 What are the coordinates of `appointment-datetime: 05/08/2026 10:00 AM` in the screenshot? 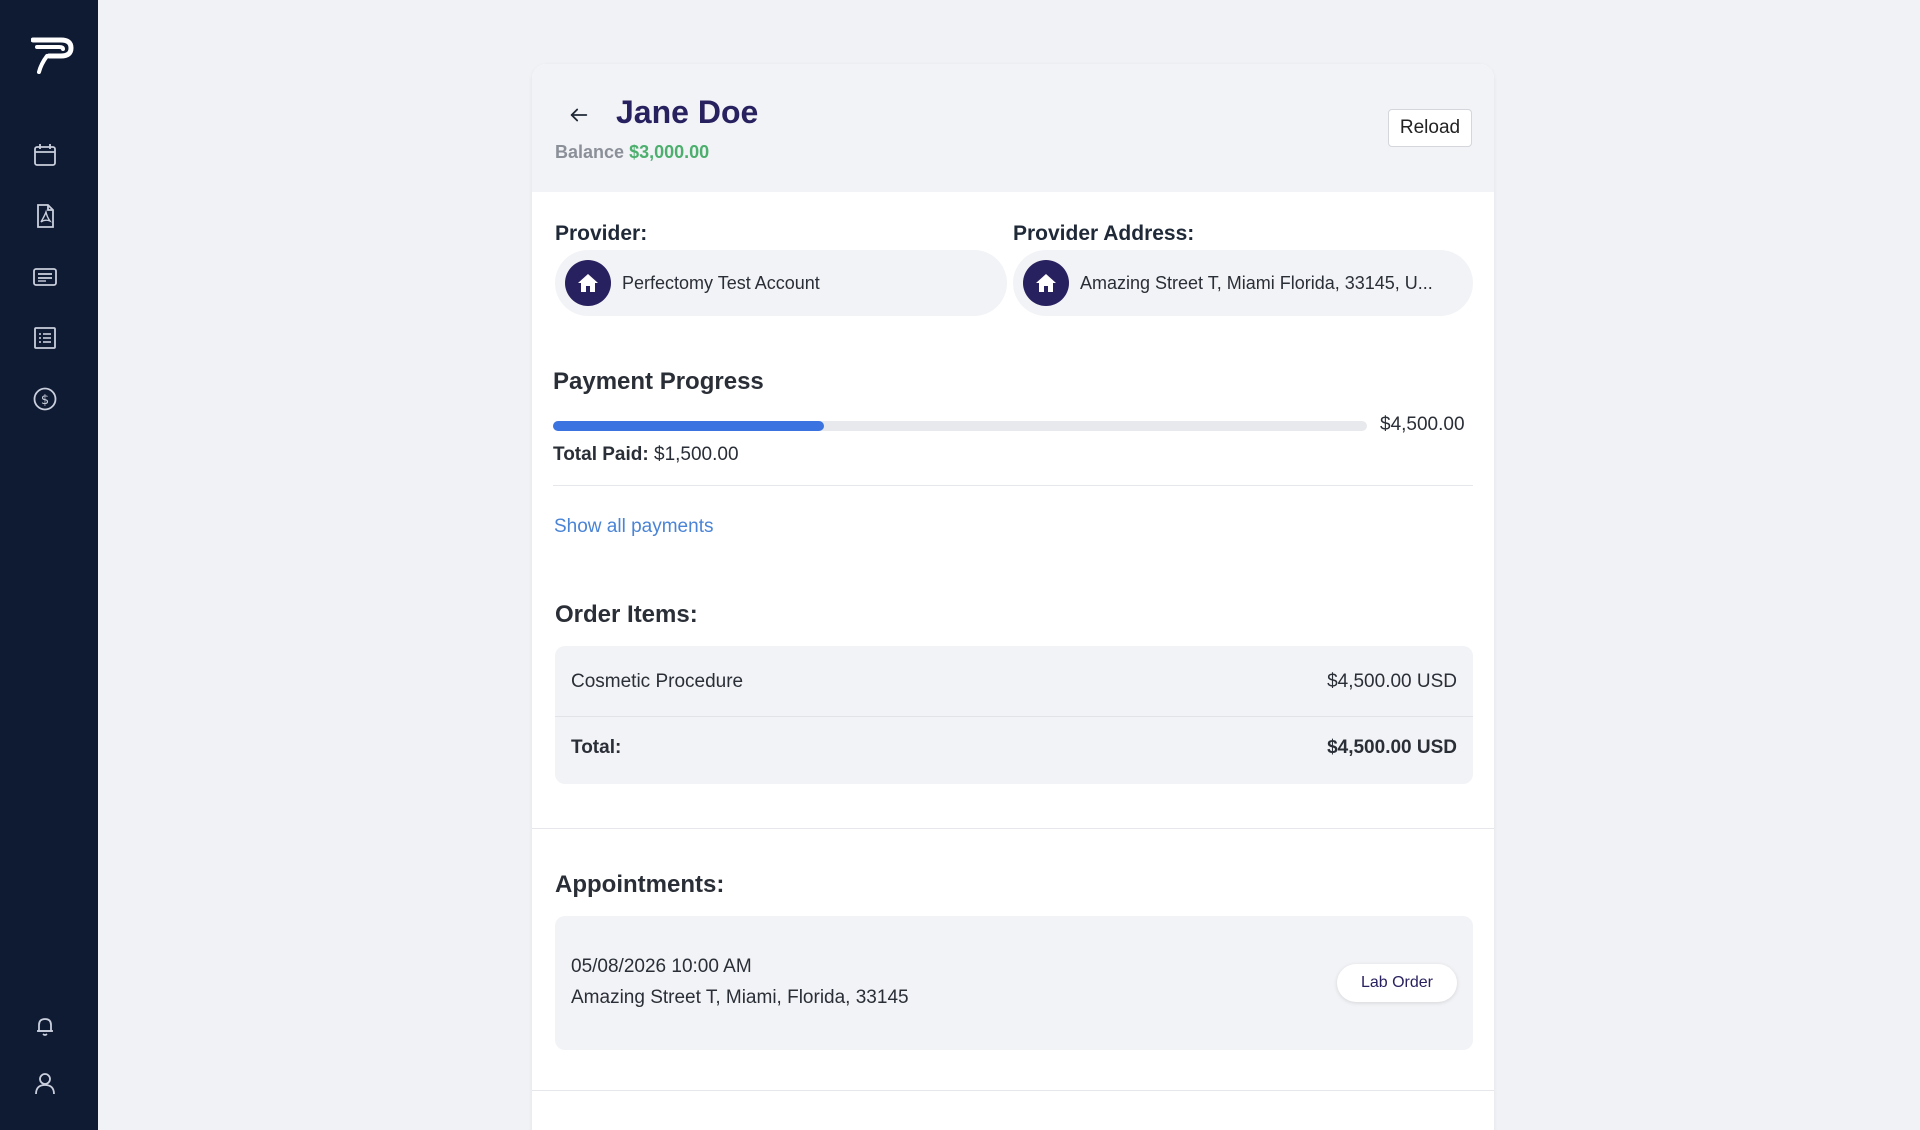 It's located at (661, 966).